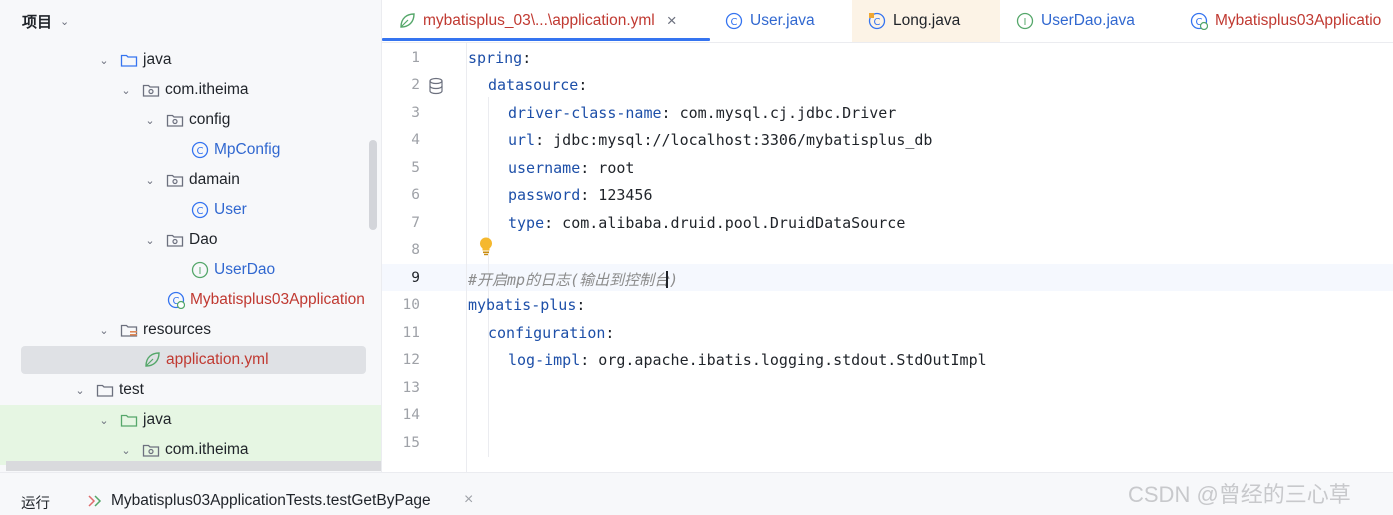 This screenshot has height=515, width=1393. I want to click on test-run-icon, so click(96, 503).